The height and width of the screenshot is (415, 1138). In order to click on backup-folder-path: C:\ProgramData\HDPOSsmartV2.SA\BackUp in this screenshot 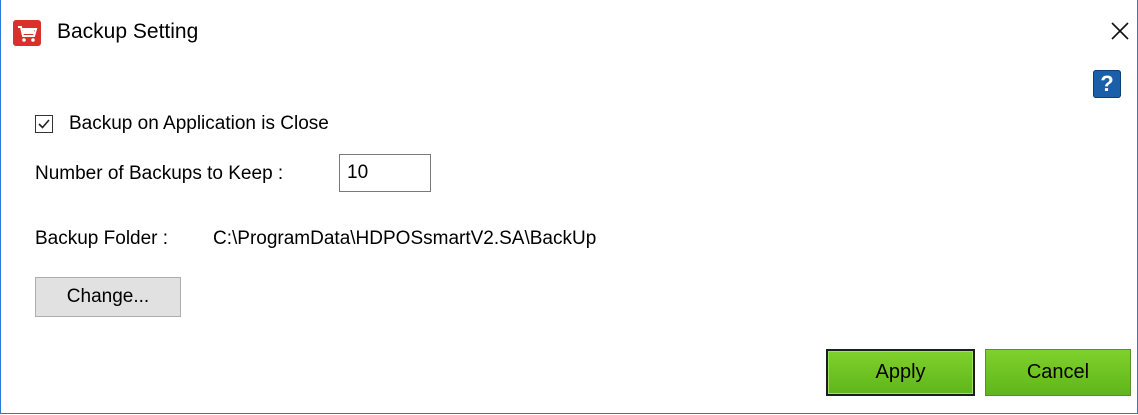, I will do `click(405, 238)`.